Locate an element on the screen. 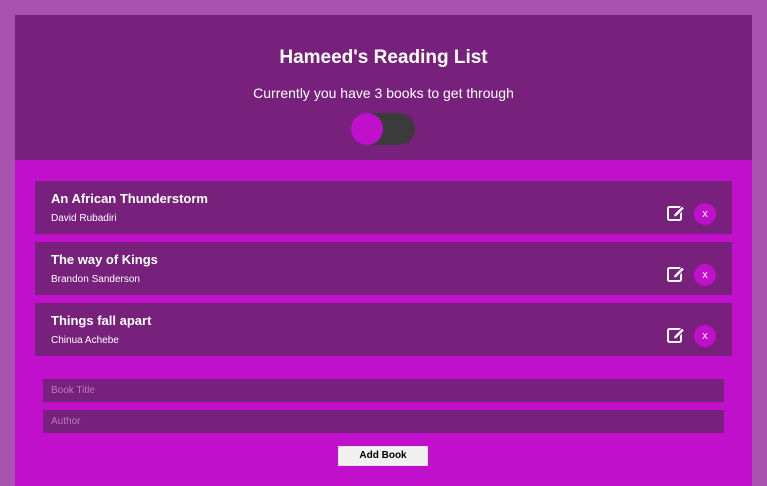  author-input is located at coordinates (383, 421).